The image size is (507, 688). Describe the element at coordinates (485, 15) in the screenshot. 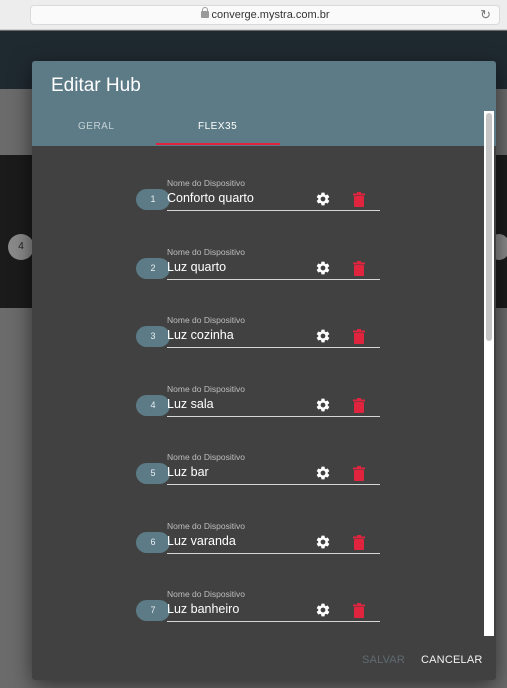

I see `reload-icon: ↻` at that location.